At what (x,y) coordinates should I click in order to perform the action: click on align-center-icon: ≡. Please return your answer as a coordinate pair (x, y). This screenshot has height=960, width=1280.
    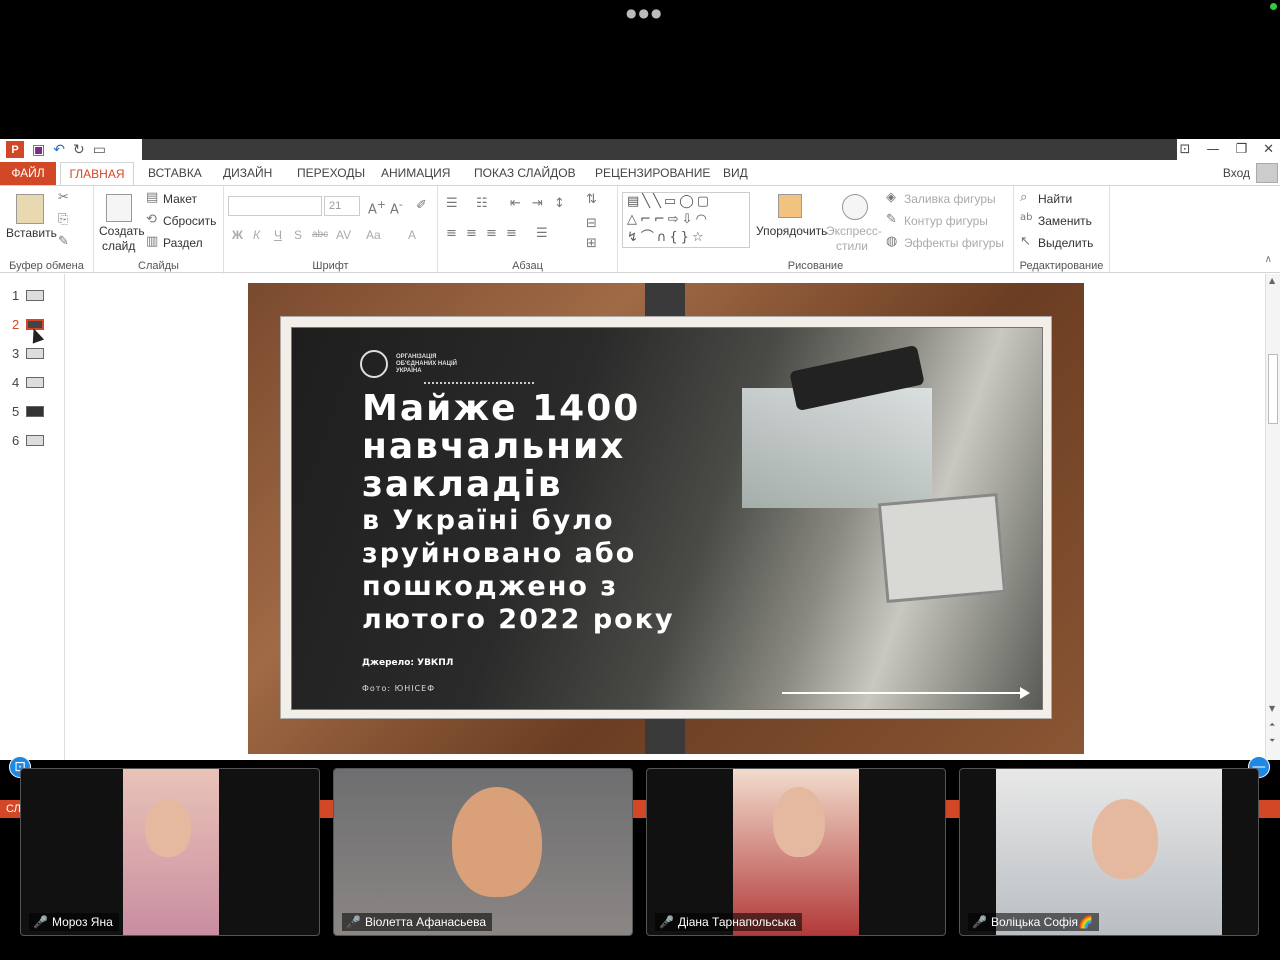
    Looking at the image, I should click on (471, 233).